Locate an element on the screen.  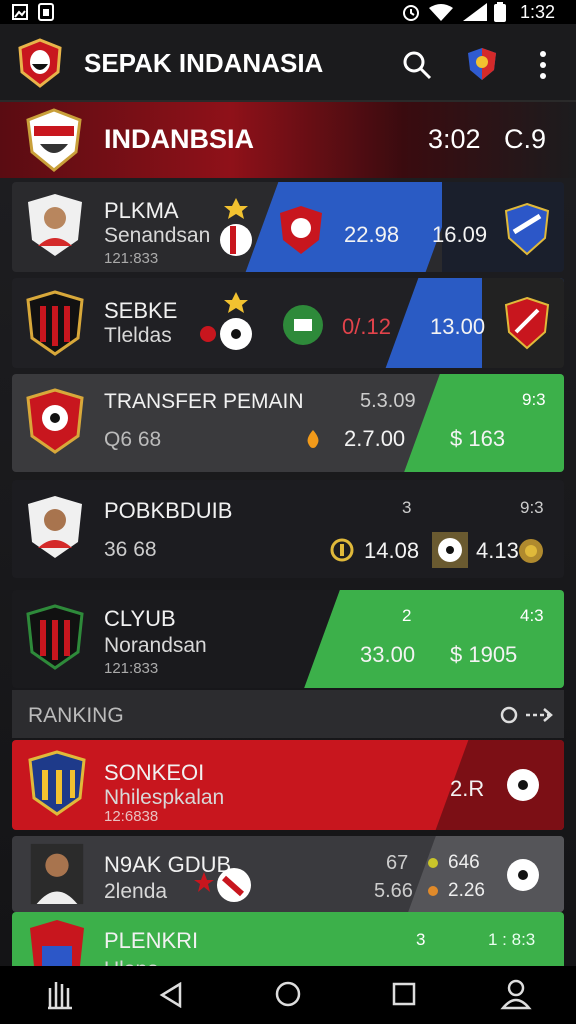
card-line1: TRANSFER PEMAIN is located at coordinates (204, 401).